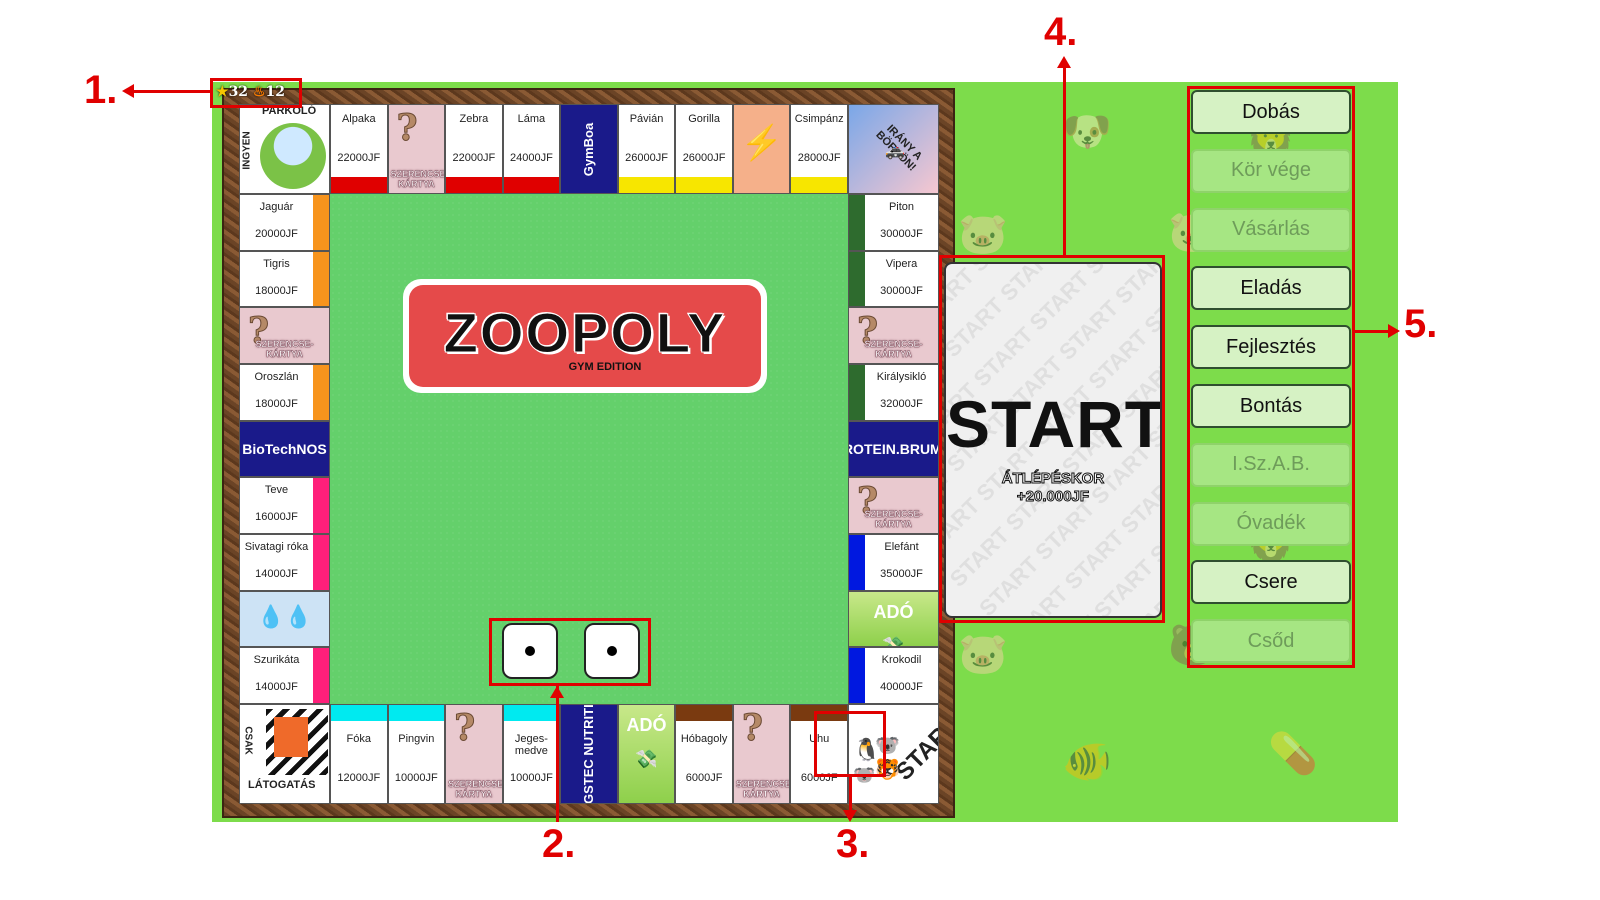 Image resolution: width=1600 pixels, height=900 pixels. Describe the element at coordinates (284, 222) in the screenshot. I see `property-field: Jaguár 20000JF` at that location.